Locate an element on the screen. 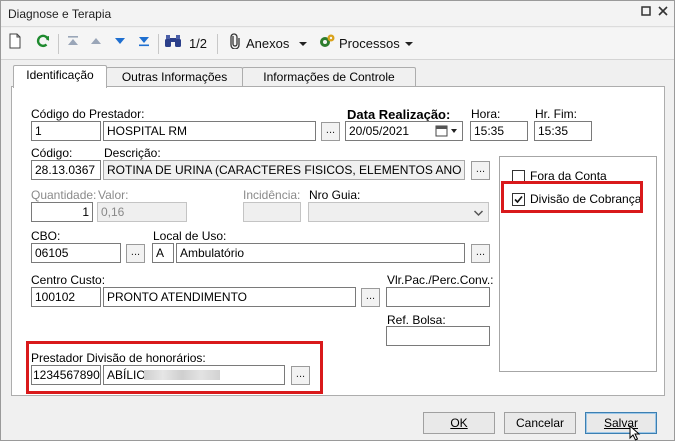 The image size is (675, 444). previous-record-icon is located at coordinates (96, 44).